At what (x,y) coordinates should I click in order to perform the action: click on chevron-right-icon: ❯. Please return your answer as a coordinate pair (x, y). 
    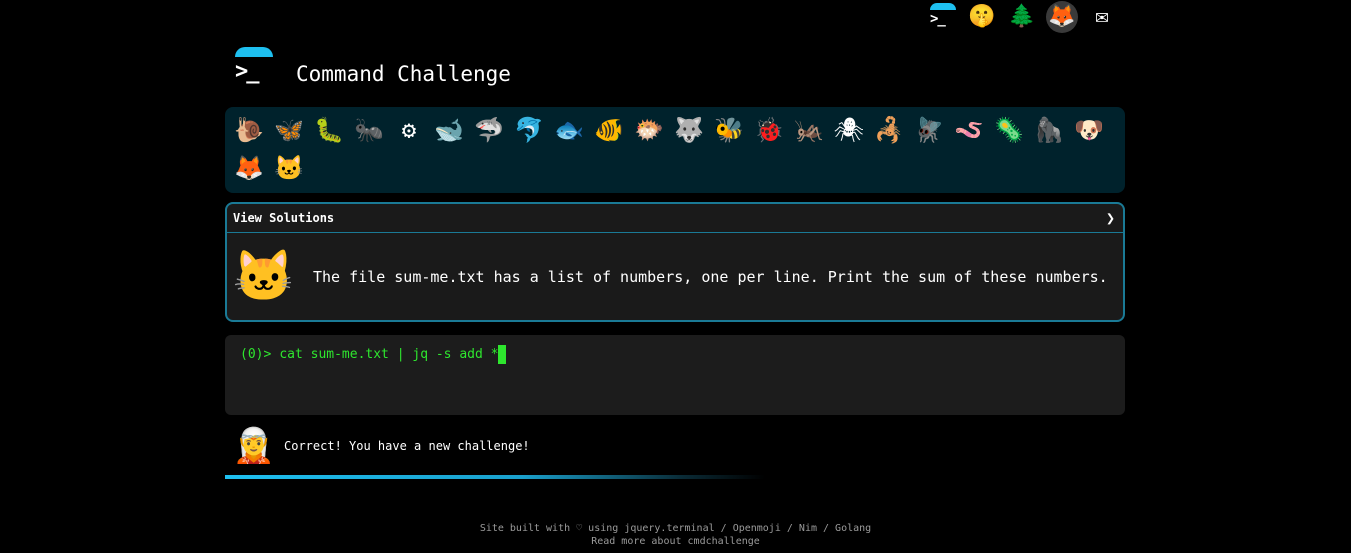
    Looking at the image, I should click on (1110, 218).